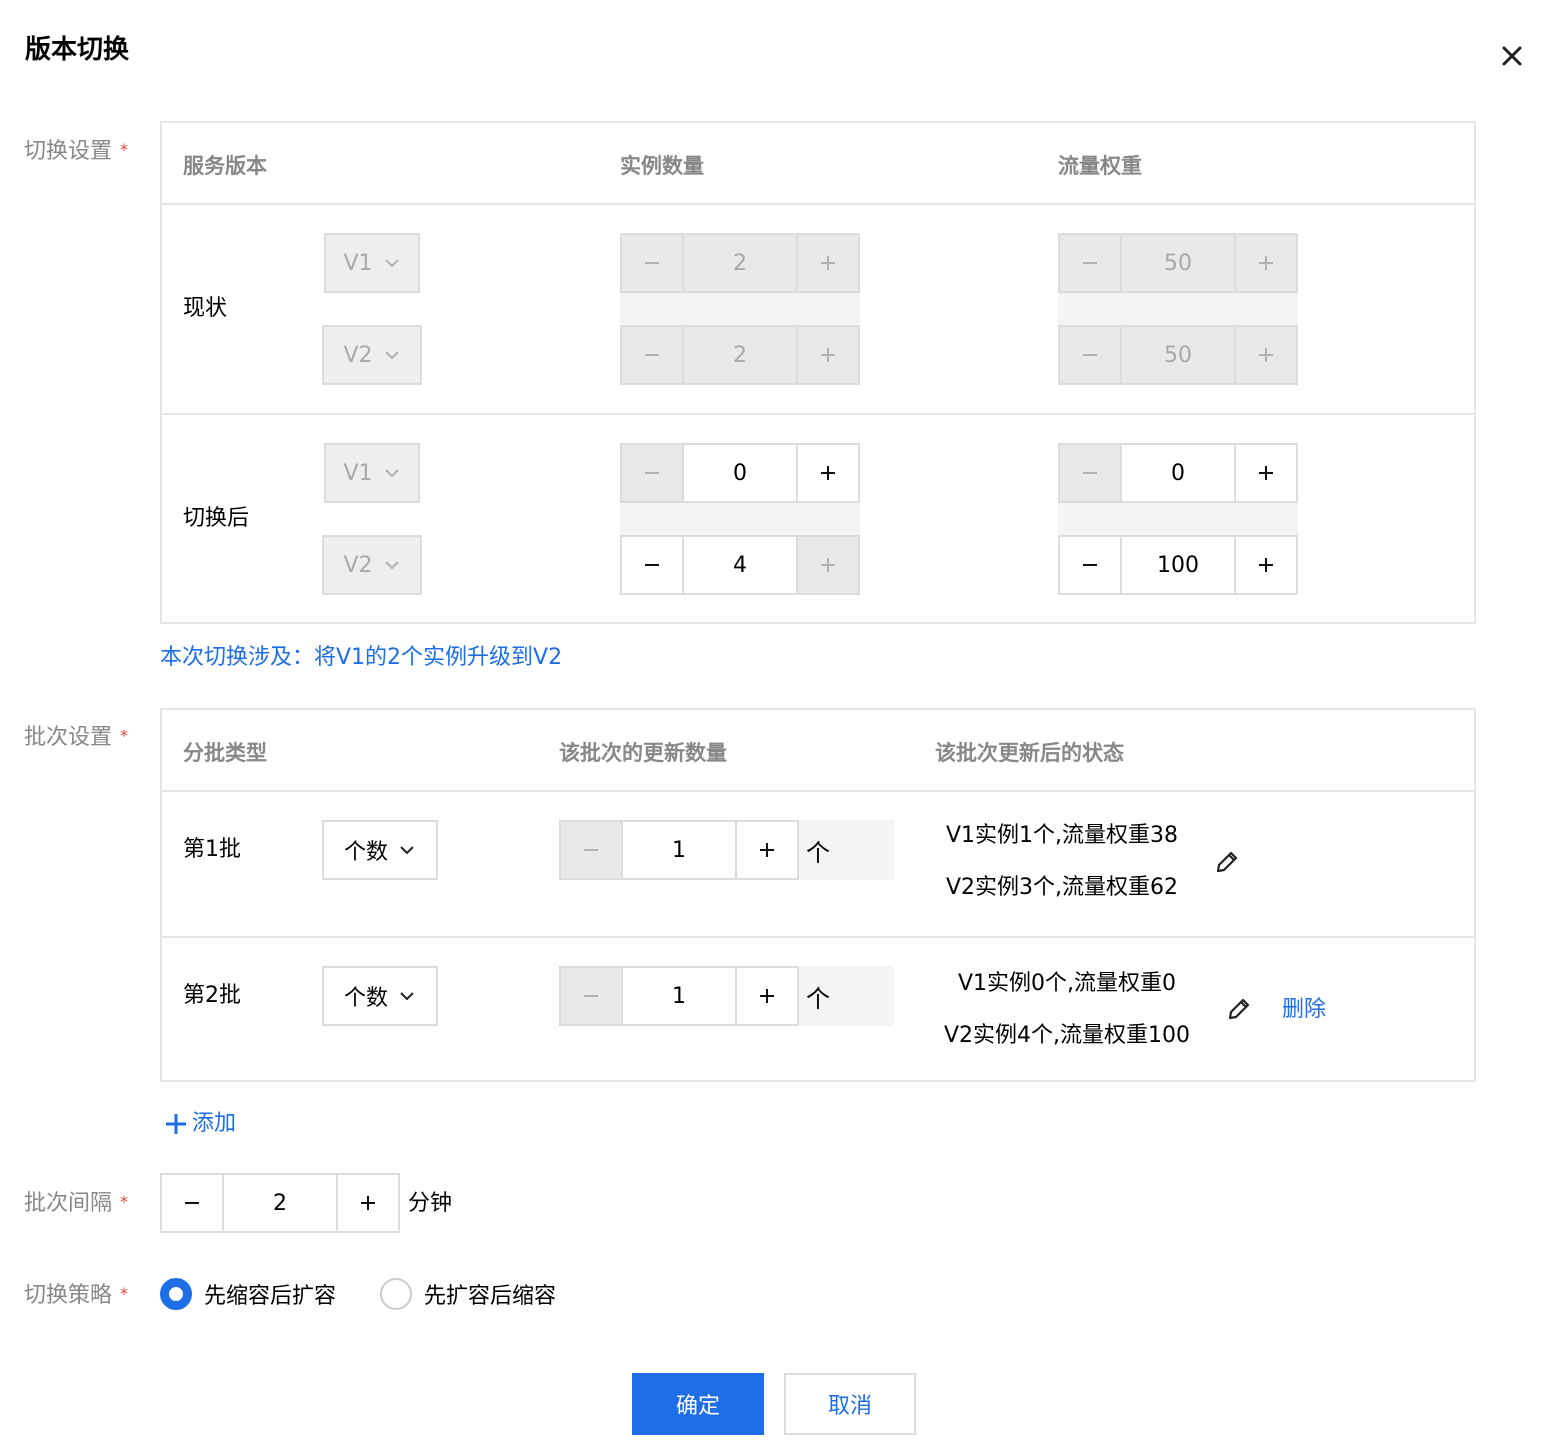 The image size is (1552, 1450). I want to click on batch-2-unit: 个, so click(846, 996).